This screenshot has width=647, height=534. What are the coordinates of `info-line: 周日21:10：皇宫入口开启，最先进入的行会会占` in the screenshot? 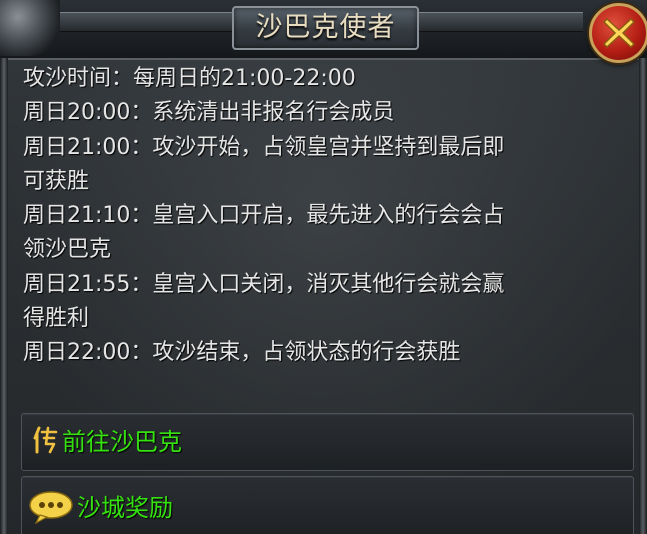 It's located at (264, 216).